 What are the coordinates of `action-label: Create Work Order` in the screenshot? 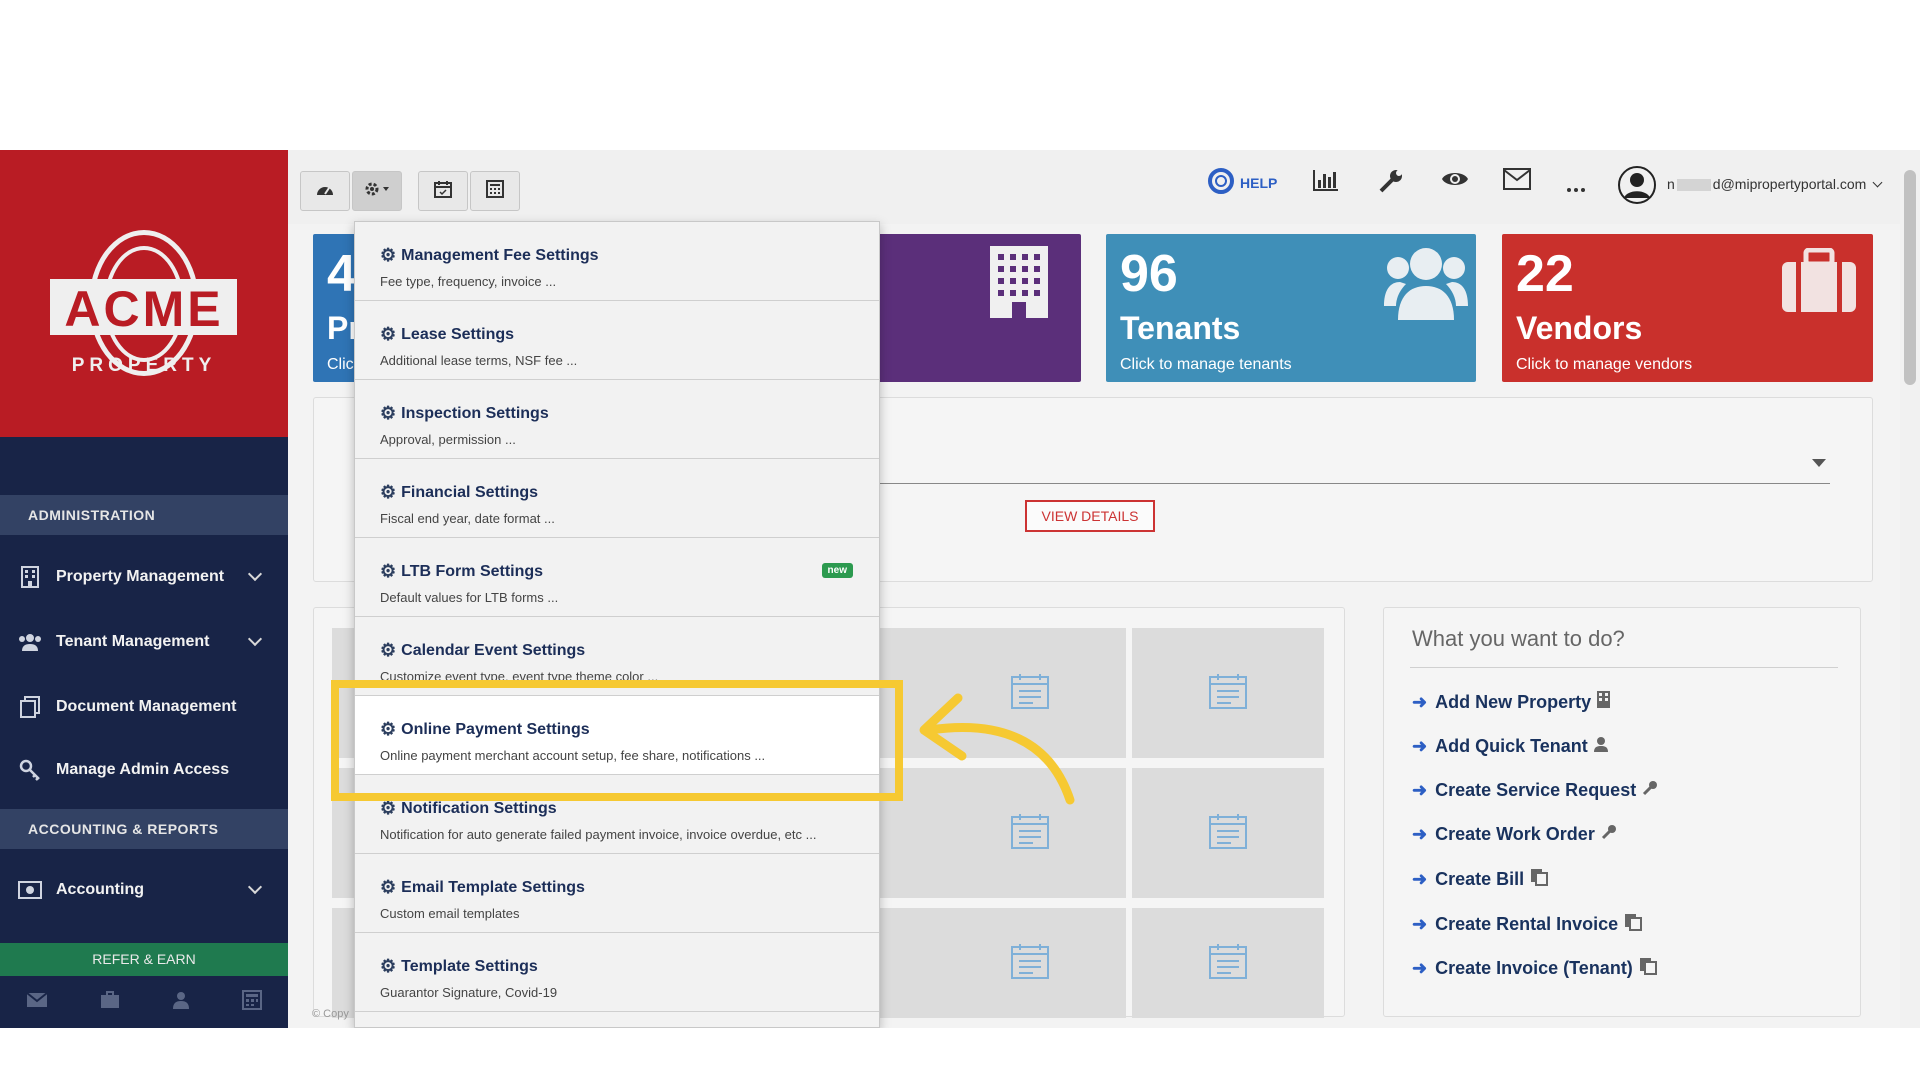 It's located at (1515, 834).